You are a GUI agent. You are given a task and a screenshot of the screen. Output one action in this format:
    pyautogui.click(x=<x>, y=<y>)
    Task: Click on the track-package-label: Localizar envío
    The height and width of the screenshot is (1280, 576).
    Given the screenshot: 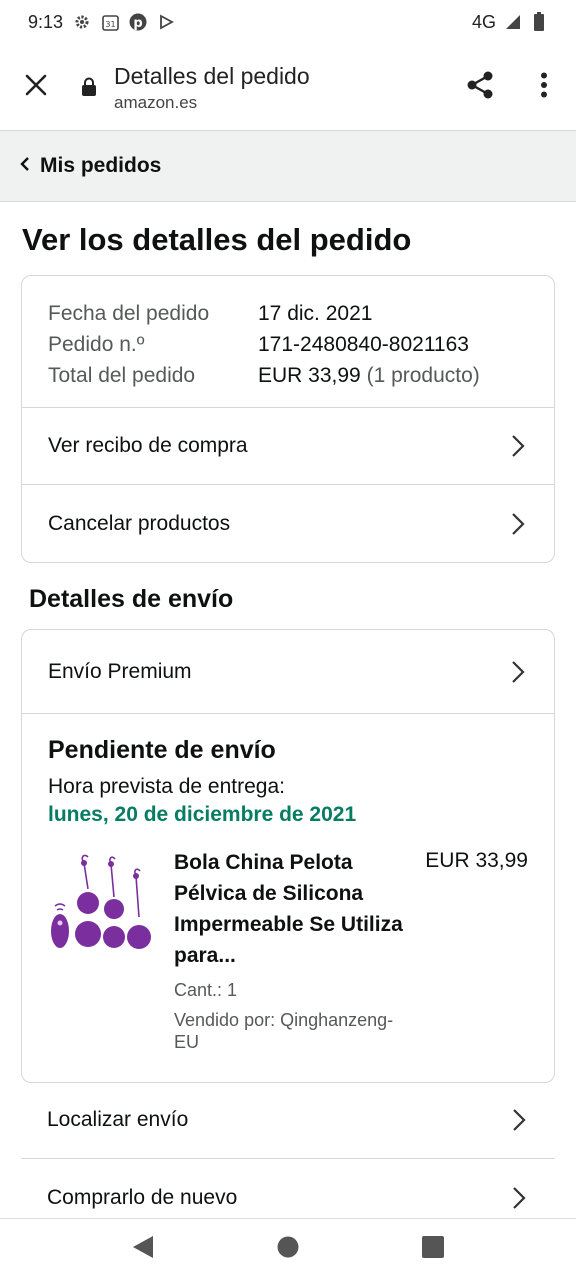 What is the action you would take?
    pyautogui.click(x=118, y=1119)
    